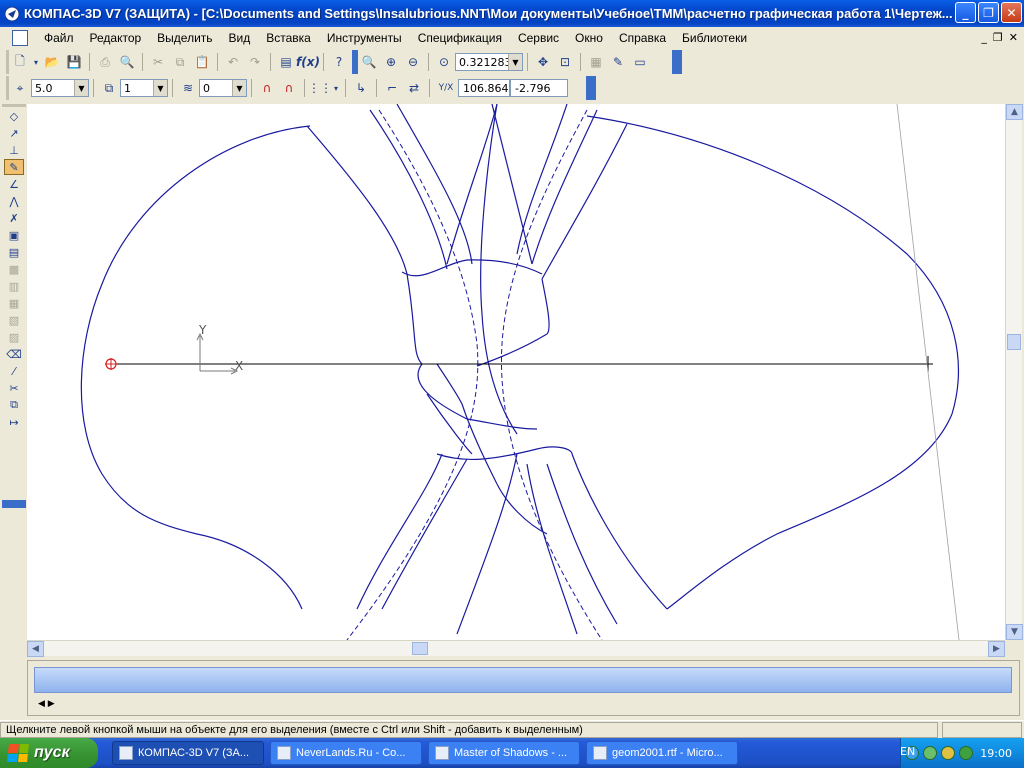  What do you see at coordinates (14, 116) in the screenshot?
I see `geometry-icon: ◇` at bounding box center [14, 116].